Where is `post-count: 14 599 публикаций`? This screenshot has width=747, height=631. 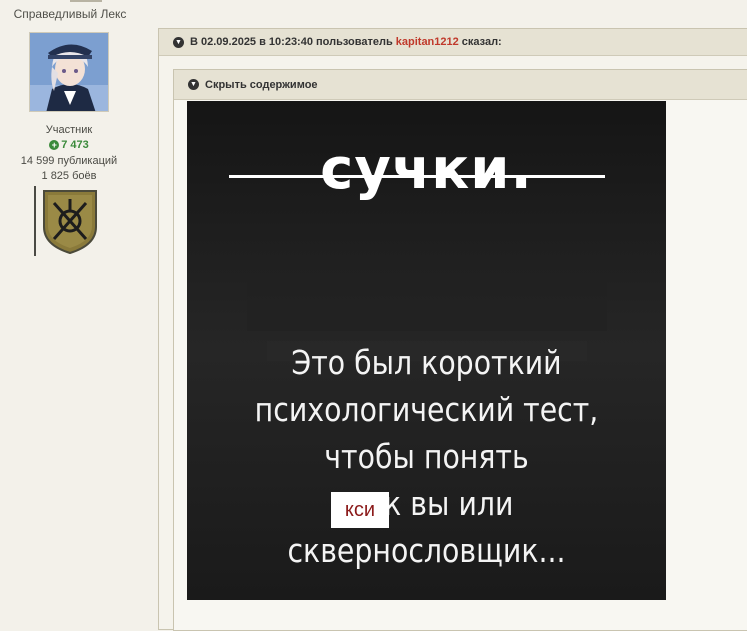 post-count: 14 599 публикаций is located at coordinates (69, 161).